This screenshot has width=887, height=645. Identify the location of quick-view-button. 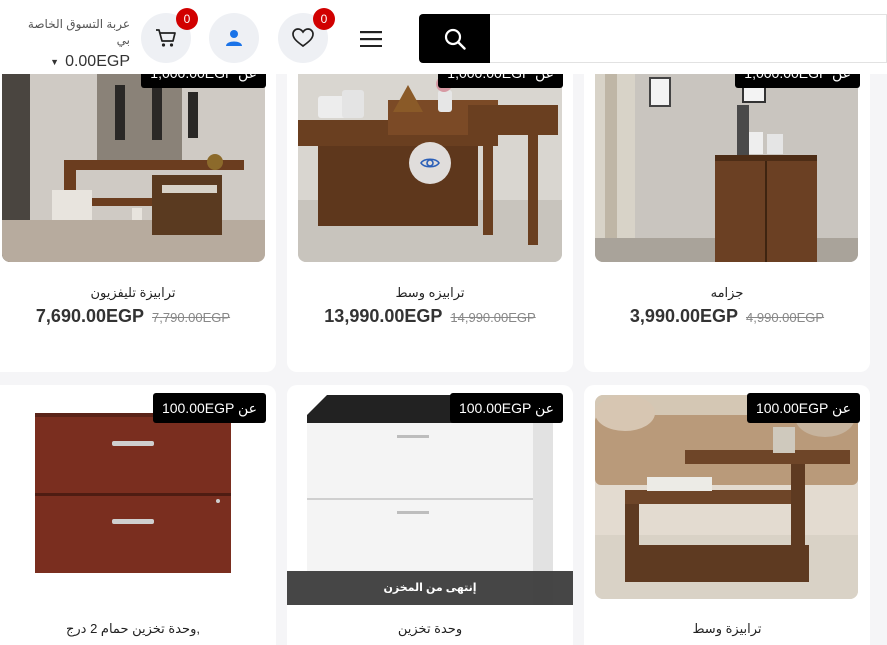
(430, 163).